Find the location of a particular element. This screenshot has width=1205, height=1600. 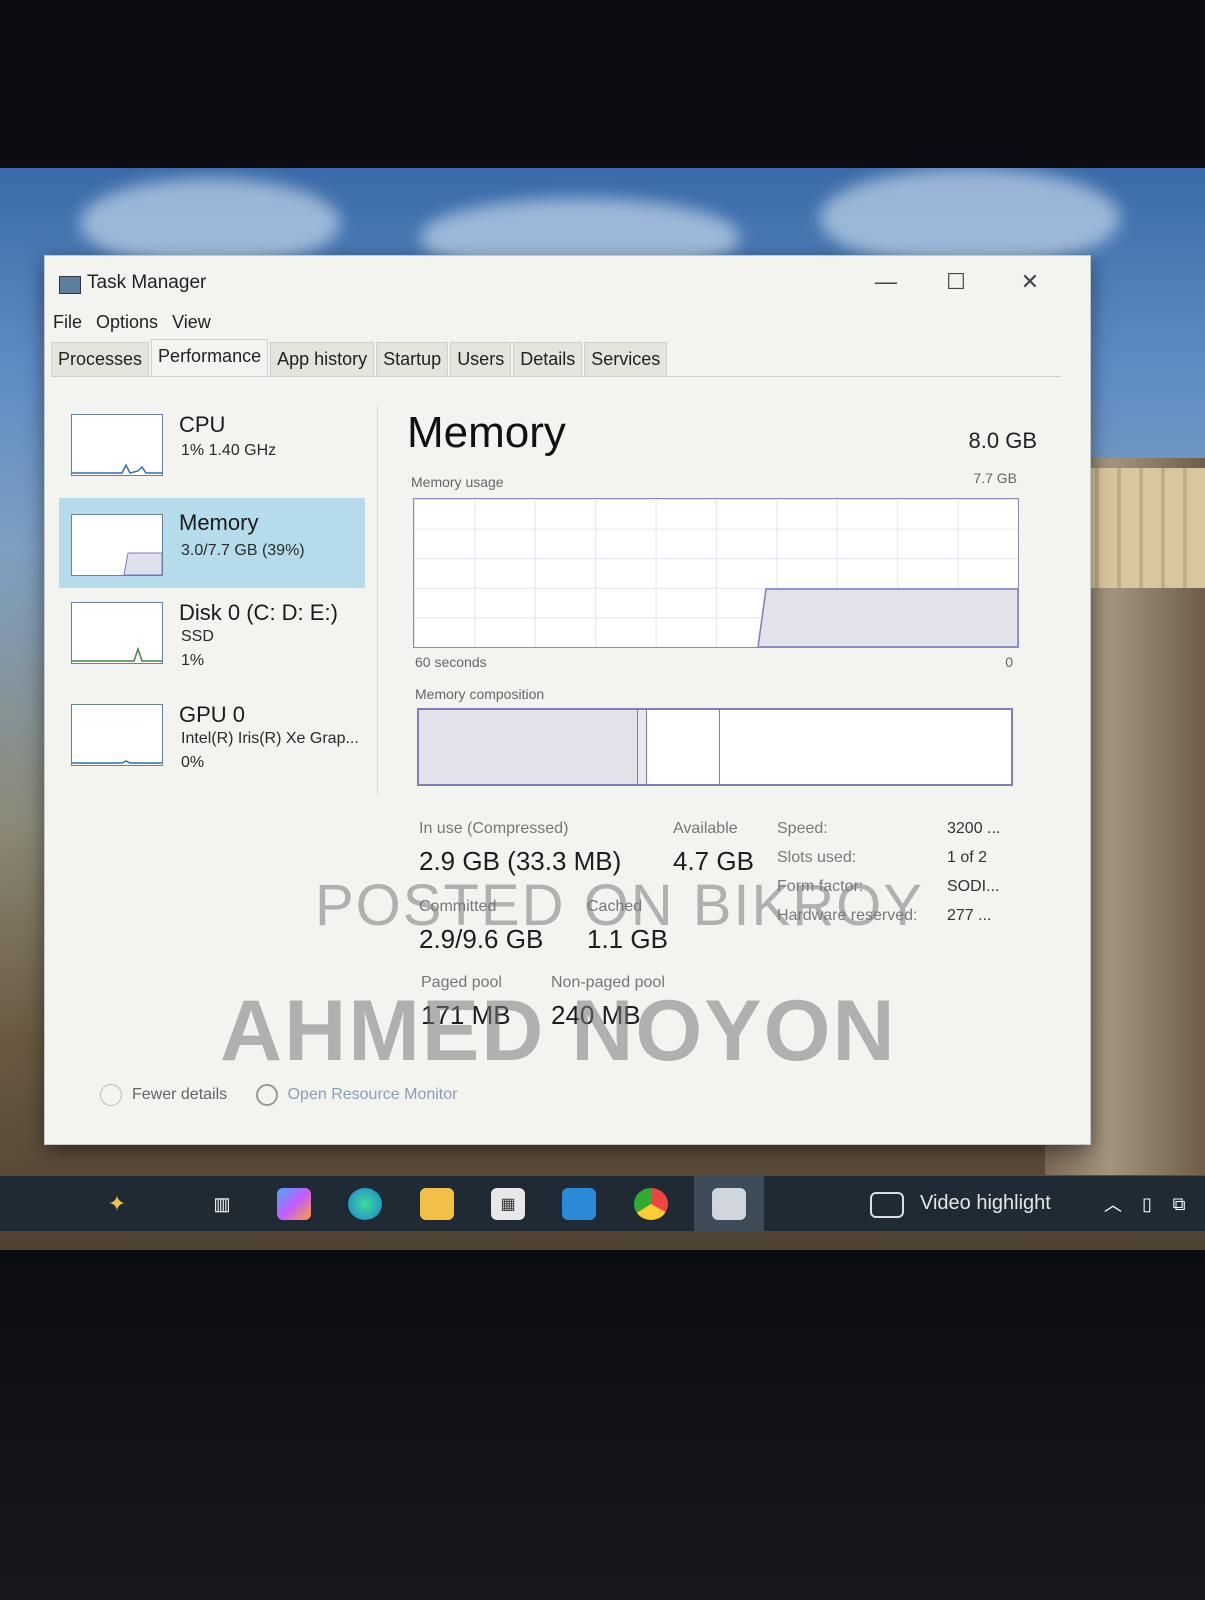

watermark-name: AHMED NOYON is located at coordinates (558, 1031).